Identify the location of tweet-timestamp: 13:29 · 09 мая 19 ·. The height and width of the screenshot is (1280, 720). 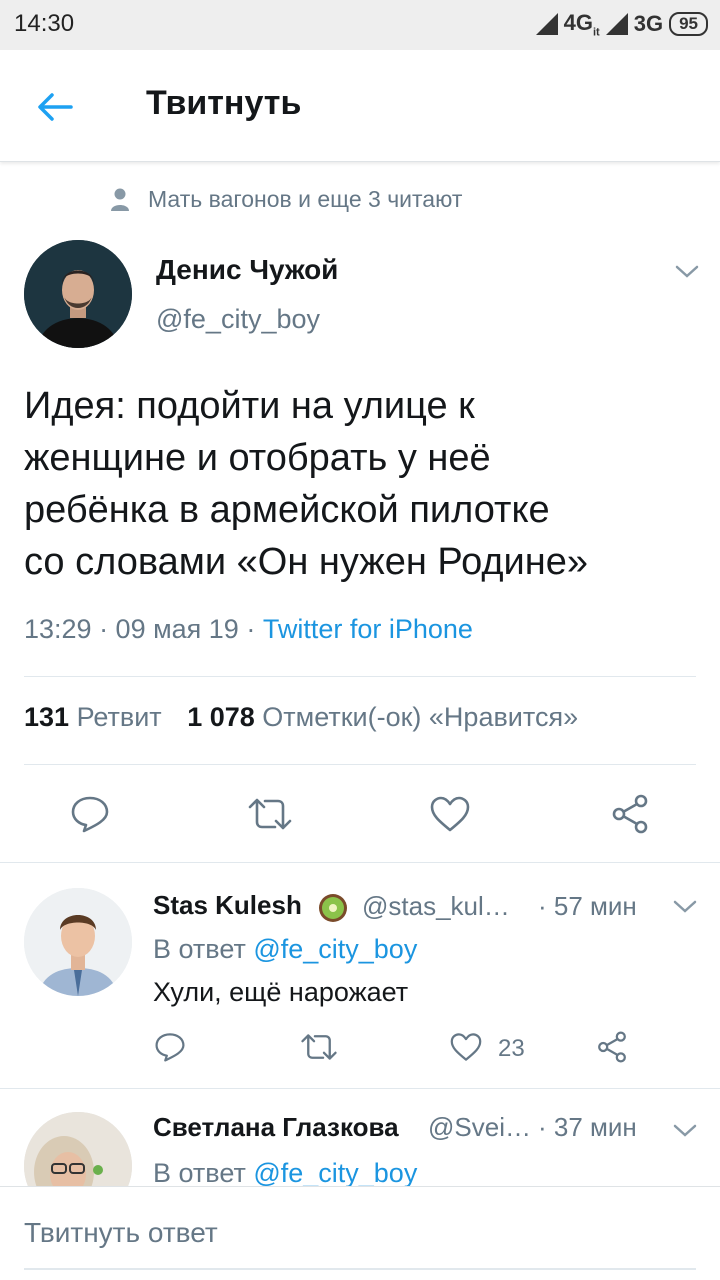
(143, 629).